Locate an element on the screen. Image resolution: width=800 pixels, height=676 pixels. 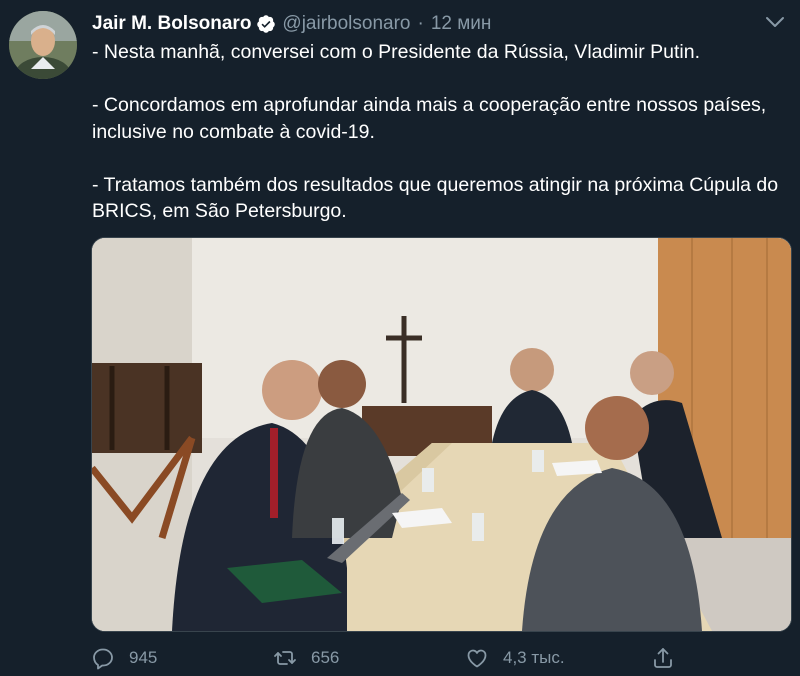
retweet-button: 656 is located at coordinates (306, 658).